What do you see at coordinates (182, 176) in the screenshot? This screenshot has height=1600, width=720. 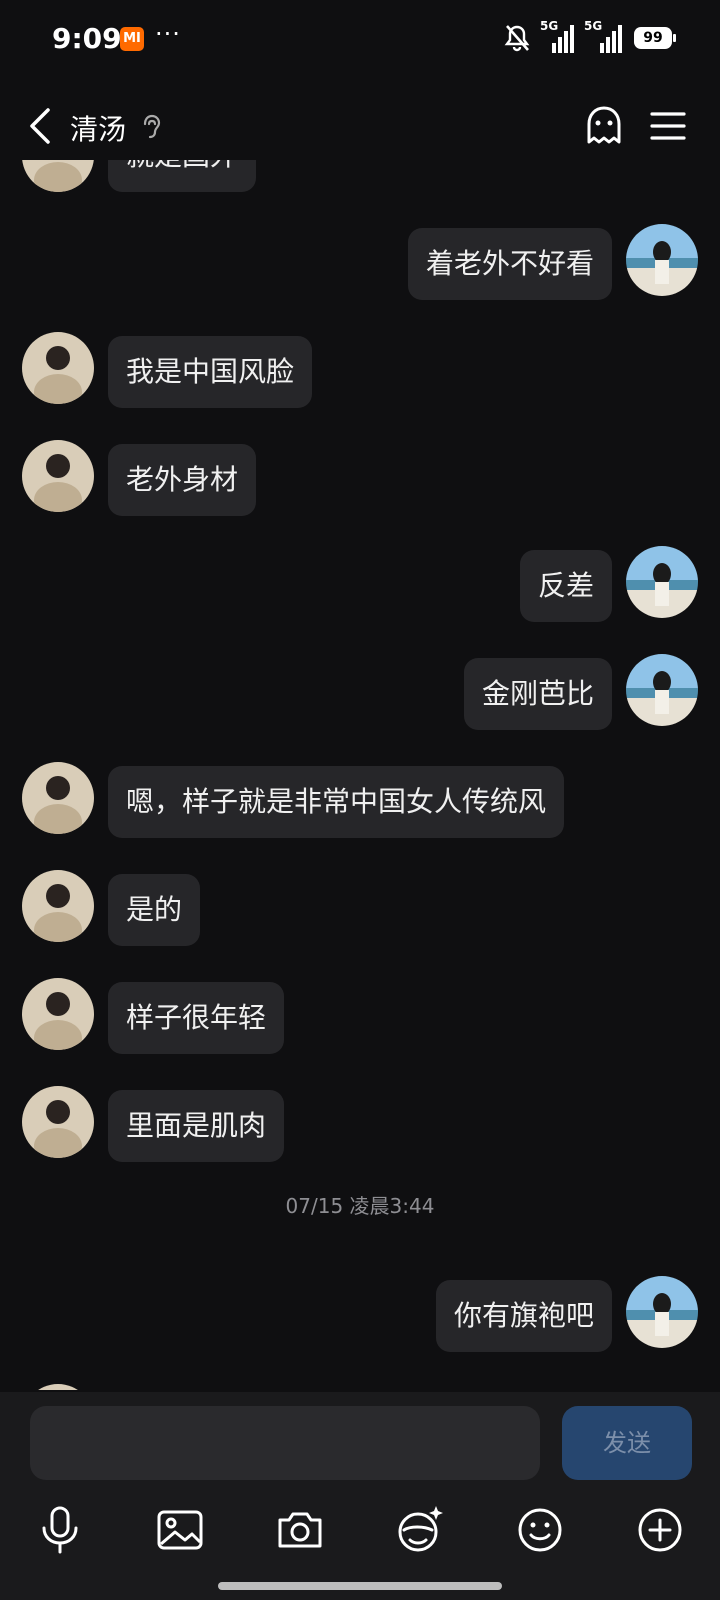 I see `message-bubble: 就是国外` at bounding box center [182, 176].